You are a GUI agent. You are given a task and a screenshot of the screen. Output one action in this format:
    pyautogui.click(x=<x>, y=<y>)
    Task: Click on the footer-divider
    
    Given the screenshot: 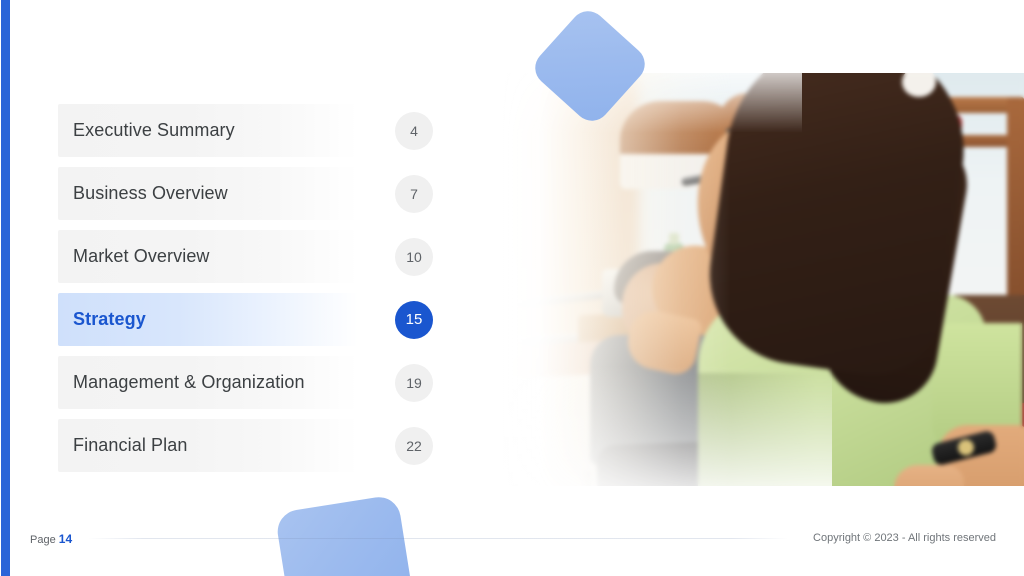 What is the action you would take?
    pyautogui.click(x=438, y=538)
    